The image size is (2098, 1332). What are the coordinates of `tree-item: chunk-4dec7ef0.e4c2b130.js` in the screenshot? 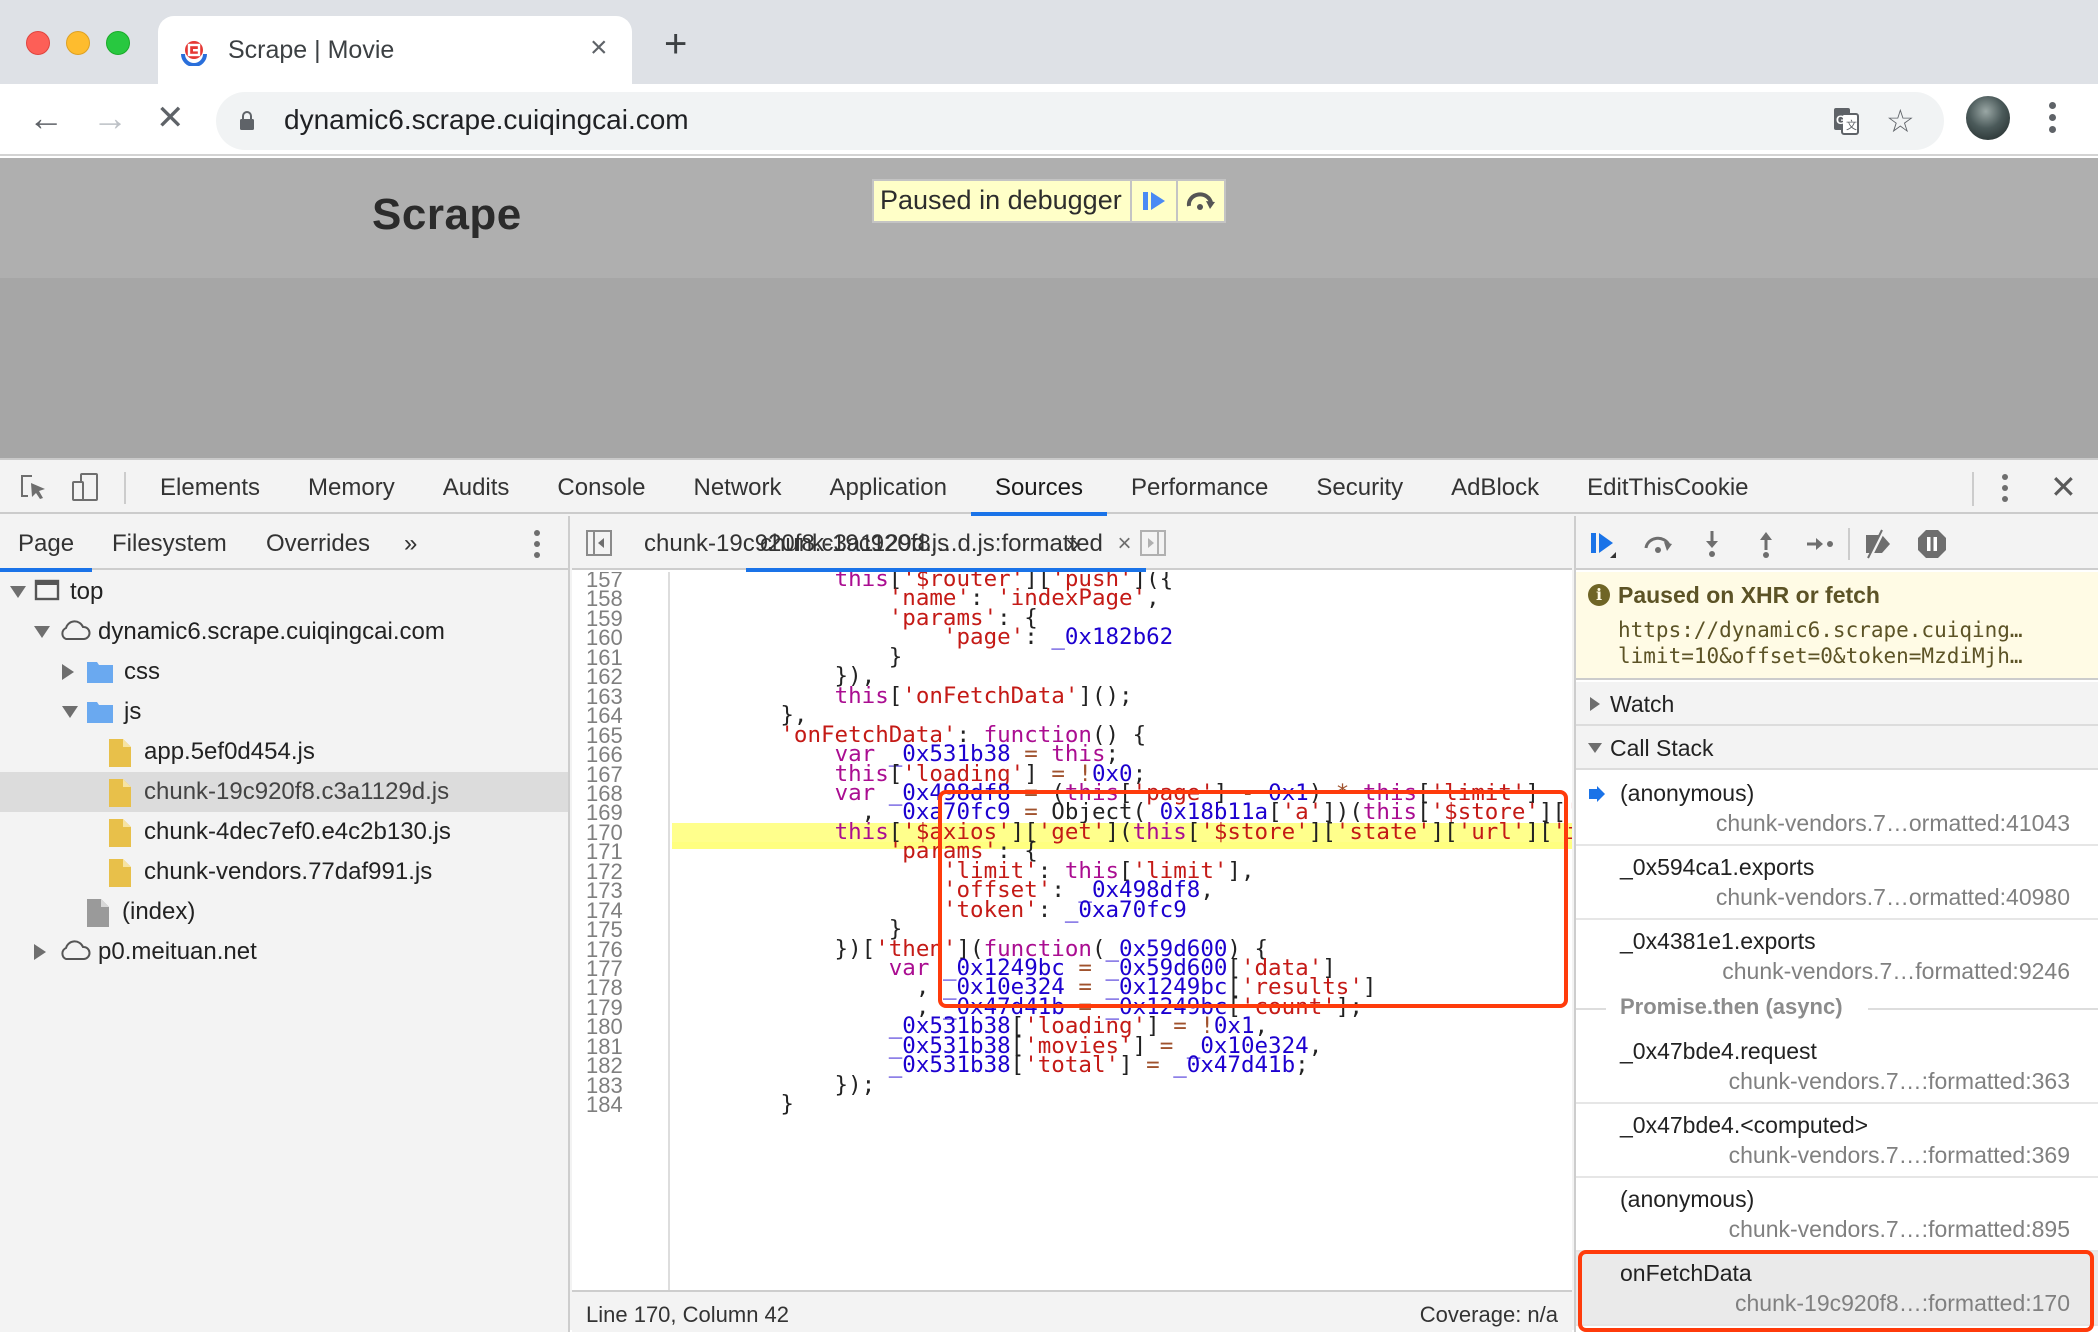 It's located at (284, 832).